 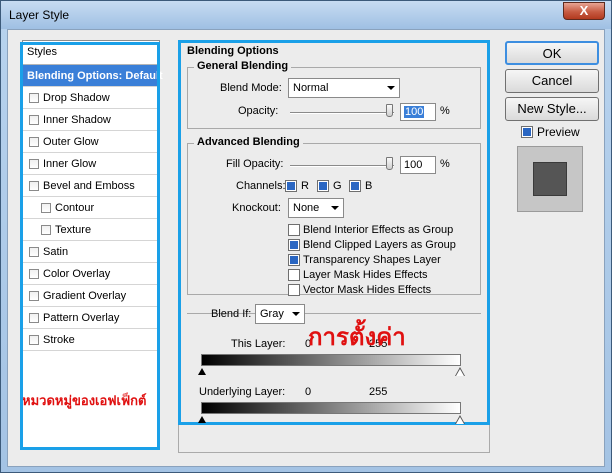 I want to click on this-layer-white-handle, so click(x=460, y=372).